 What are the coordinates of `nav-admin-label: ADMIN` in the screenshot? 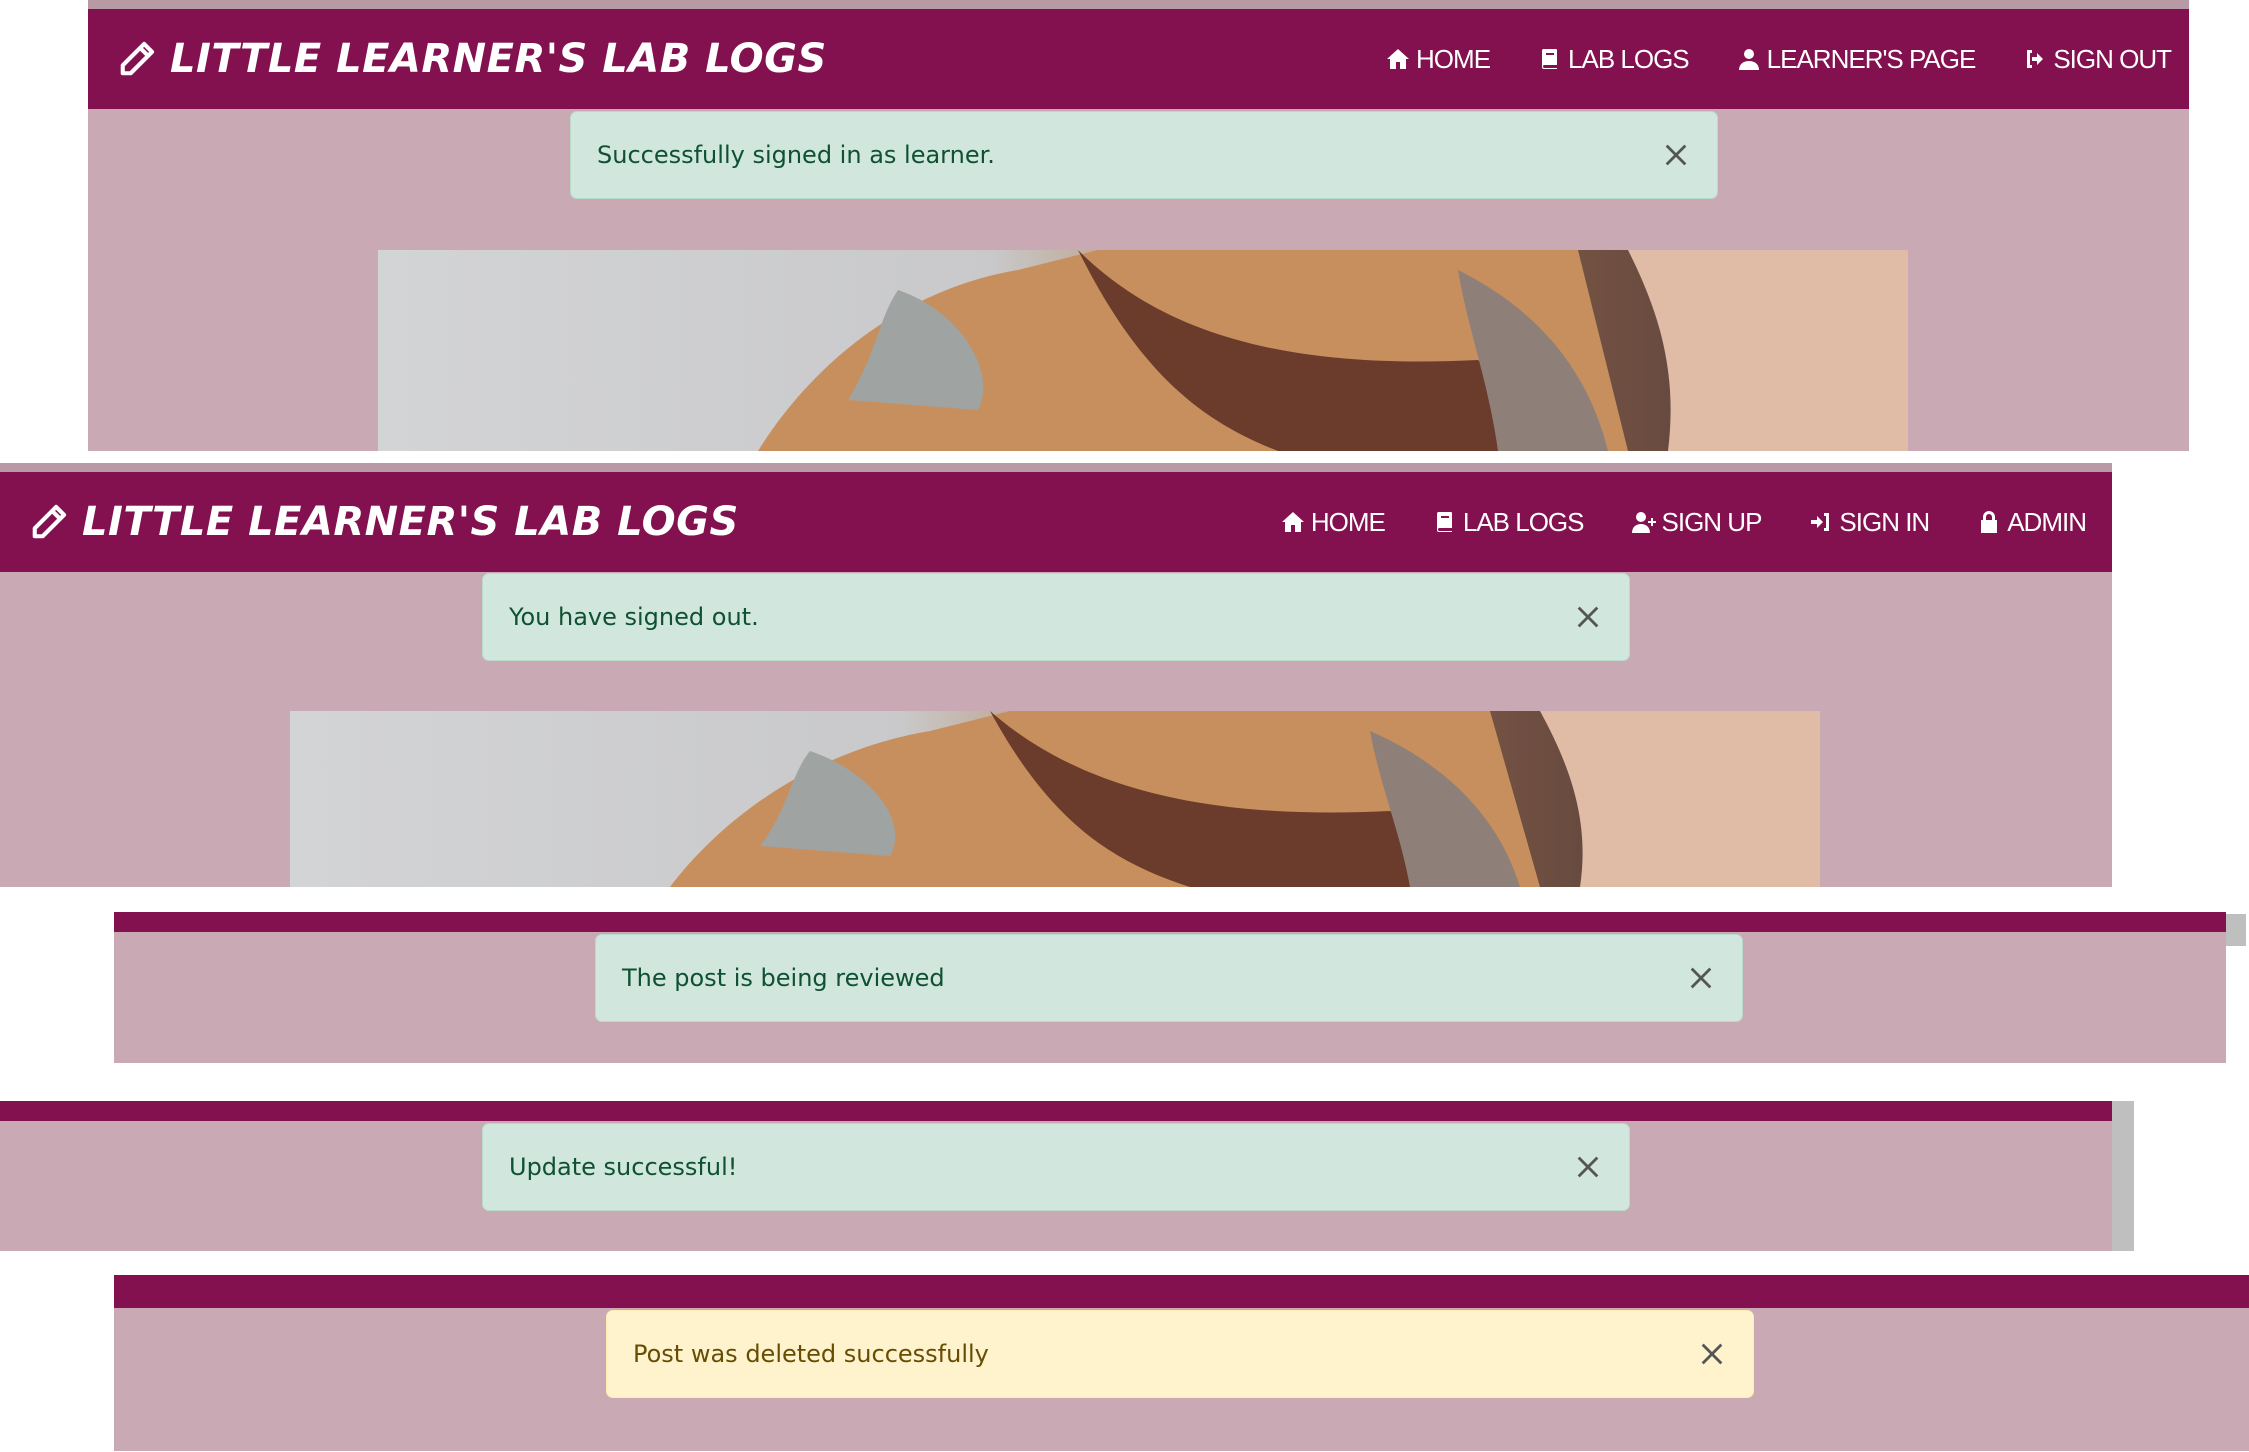 It's located at (2047, 521).